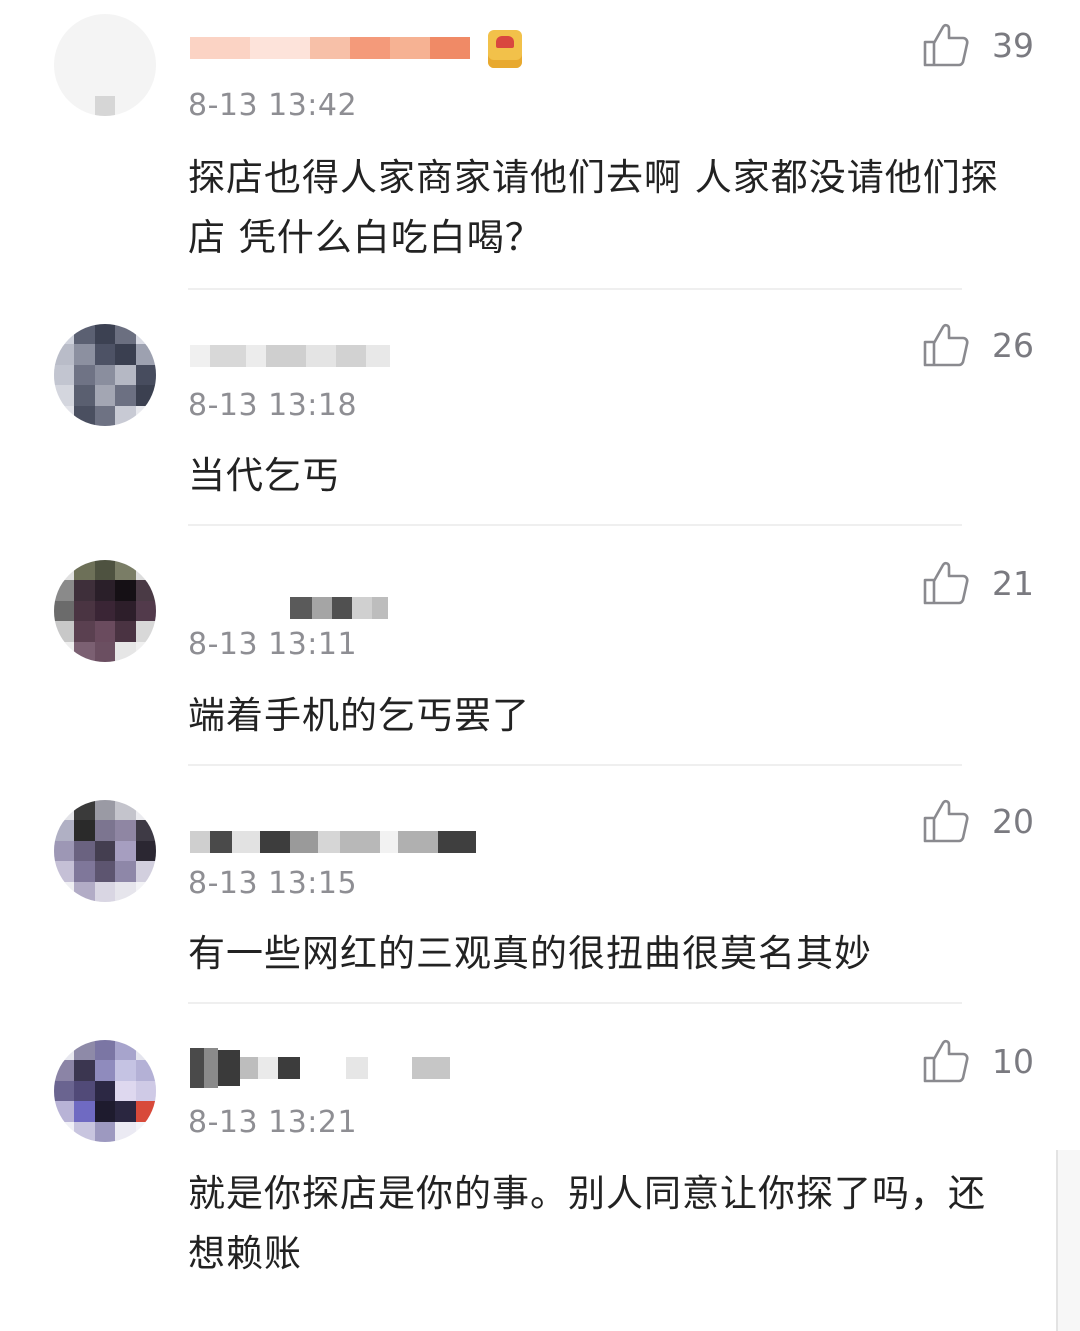 This screenshot has height=1331, width=1080. Describe the element at coordinates (978, 583) in the screenshot. I see `like-button: 21` at that location.